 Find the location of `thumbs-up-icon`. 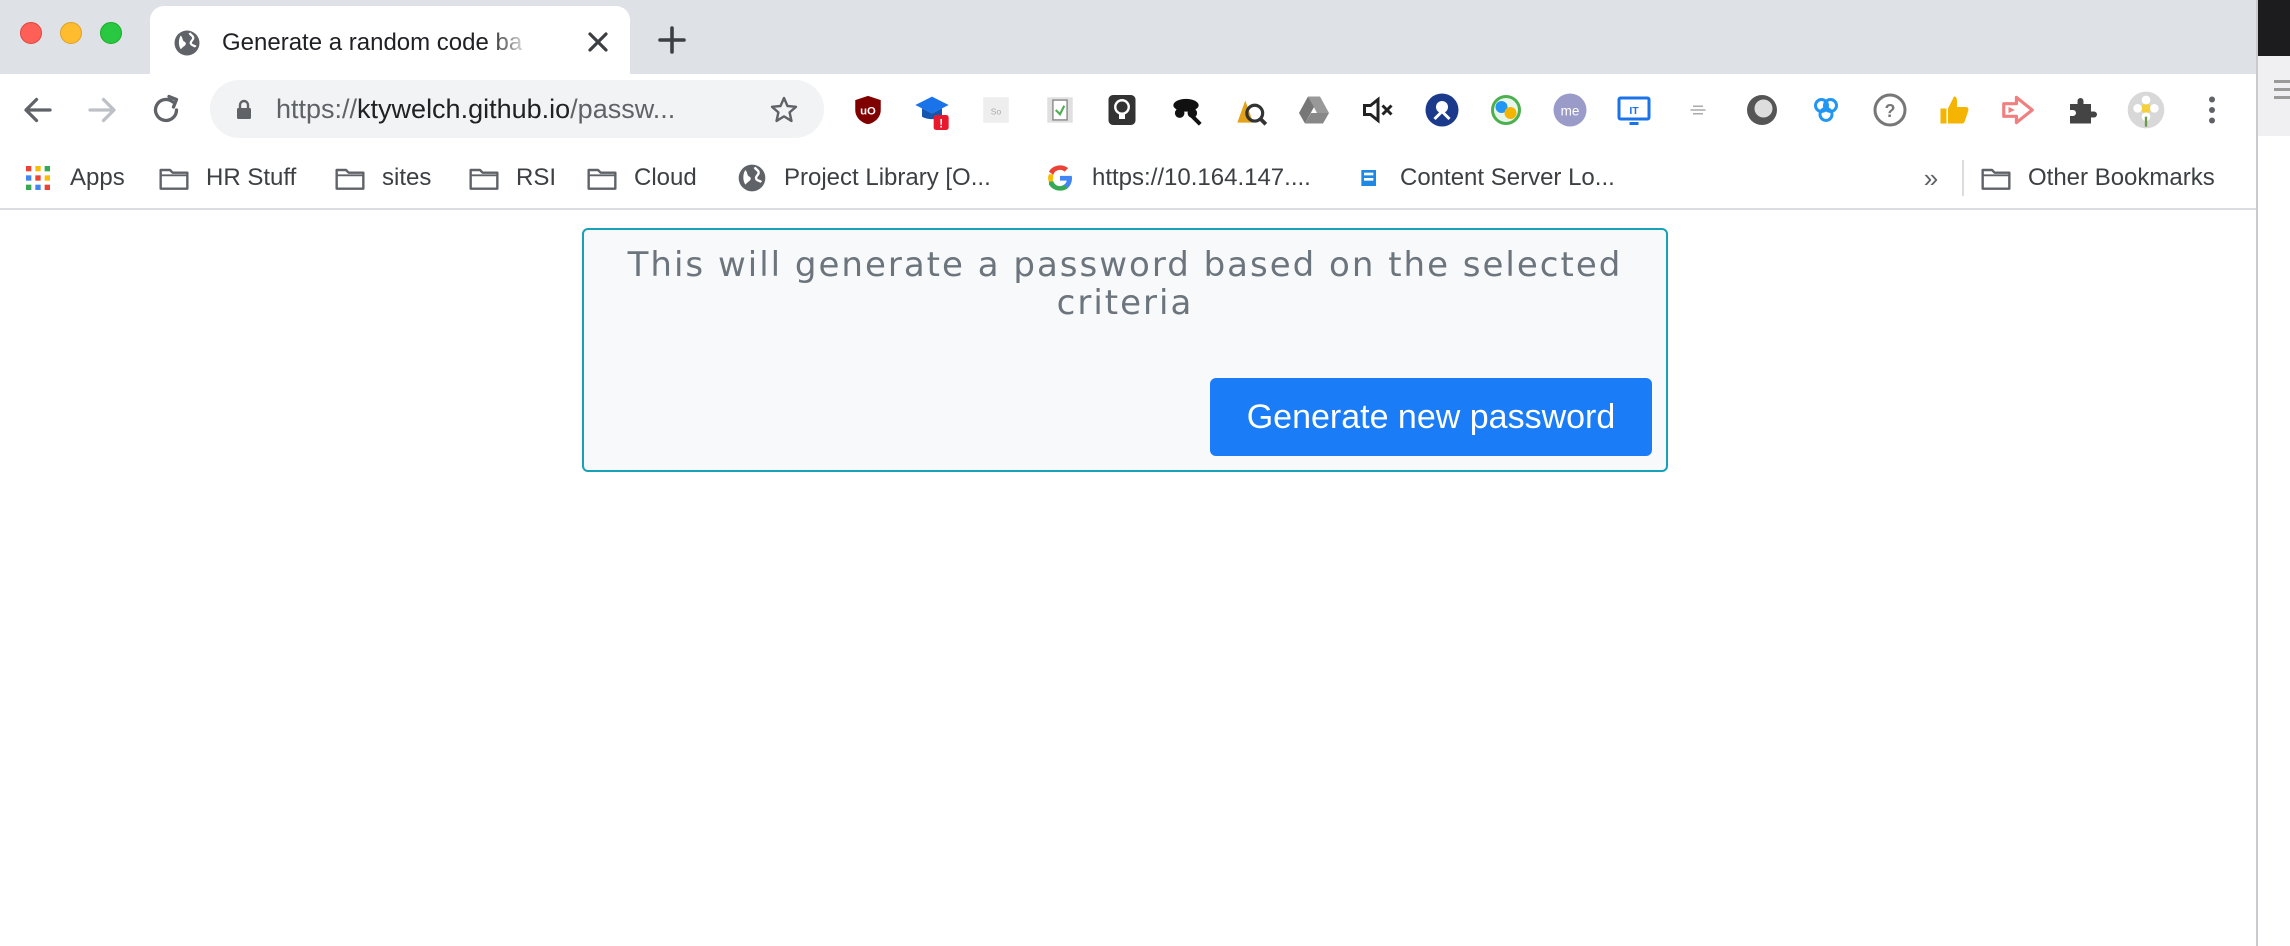

thumbs-up-icon is located at coordinates (1954, 110).